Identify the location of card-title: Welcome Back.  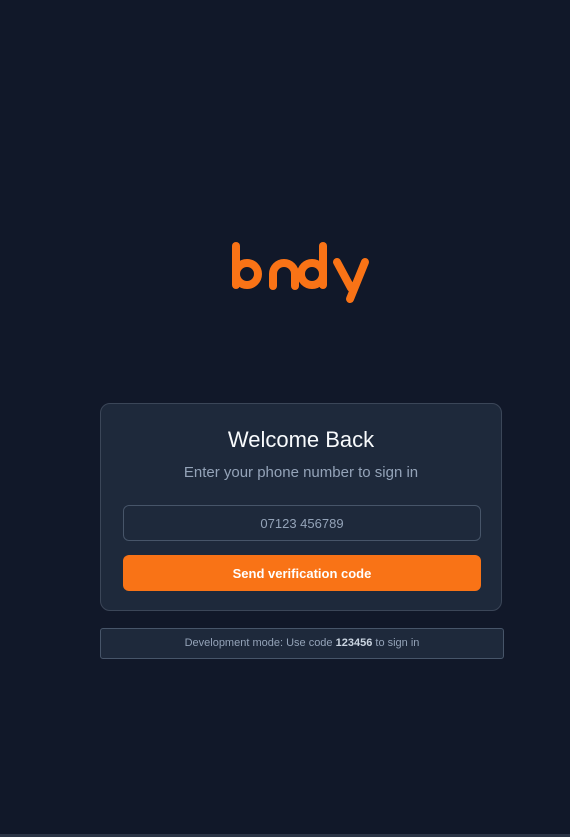
(301, 439).